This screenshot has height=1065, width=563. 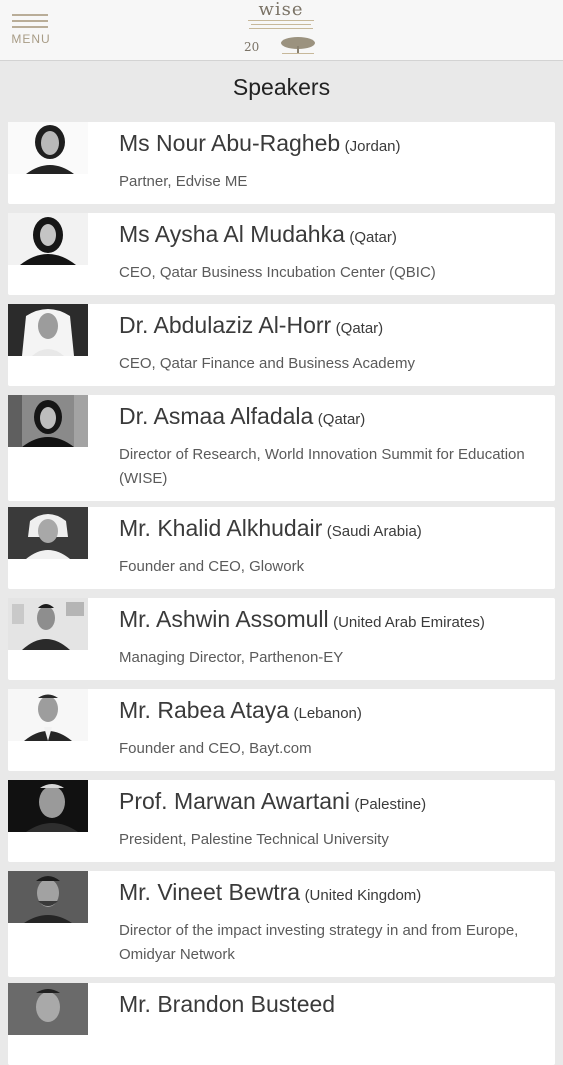 What do you see at coordinates (30, 15) in the screenshot?
I see `hamburger-icon` at bounding box center [30, 15].